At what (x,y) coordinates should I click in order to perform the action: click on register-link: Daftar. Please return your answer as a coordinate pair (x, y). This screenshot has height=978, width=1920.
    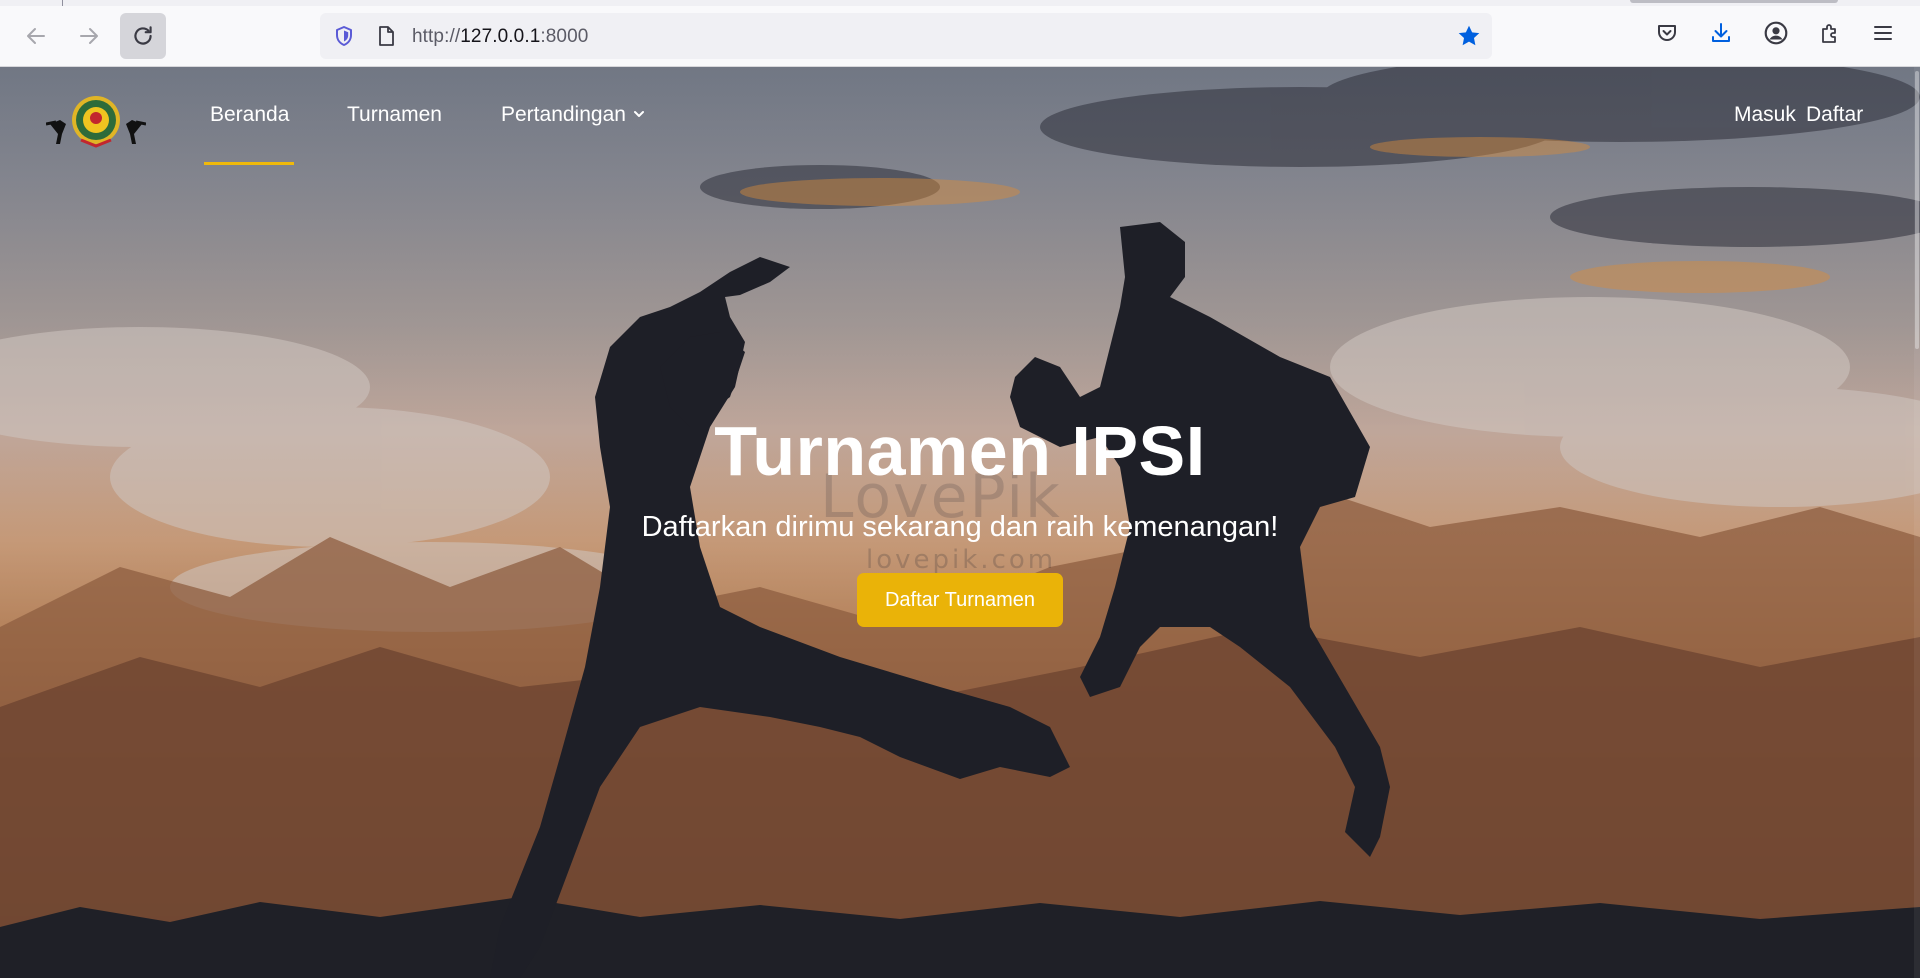
    Looking at the image, I should click on (1834, 115).